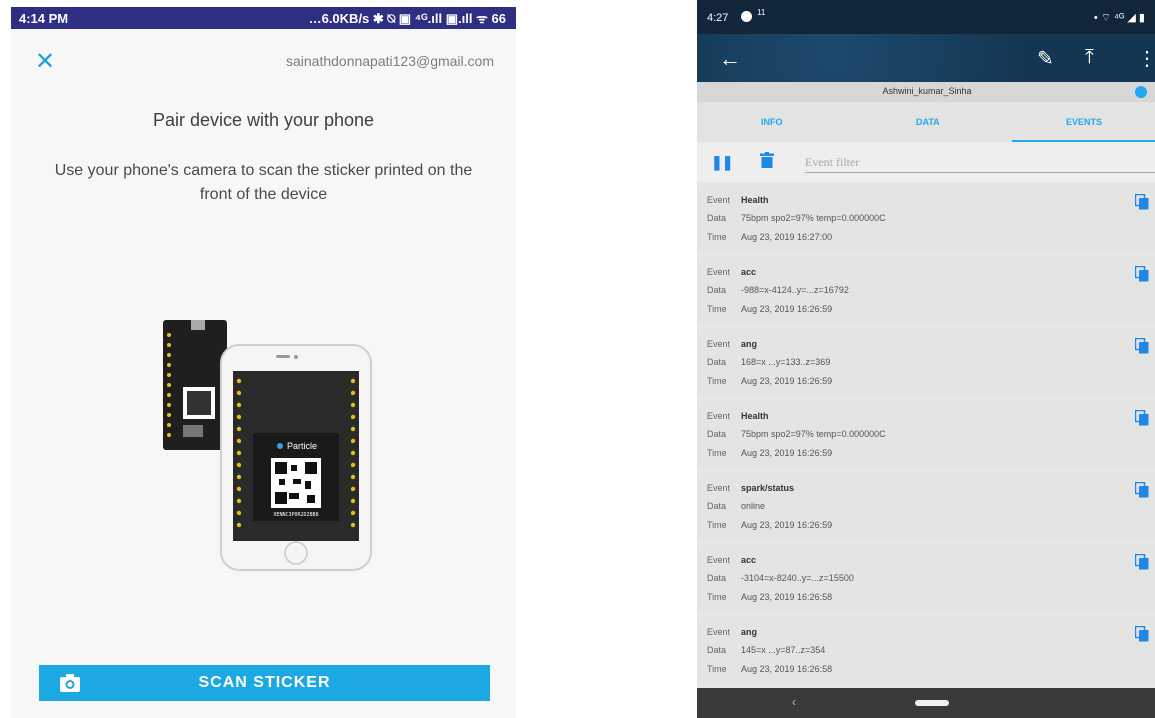  Describe the element at coordinates (1146, 58) in the screenshot. I see `more-vert-icon: ⋮` at that location.